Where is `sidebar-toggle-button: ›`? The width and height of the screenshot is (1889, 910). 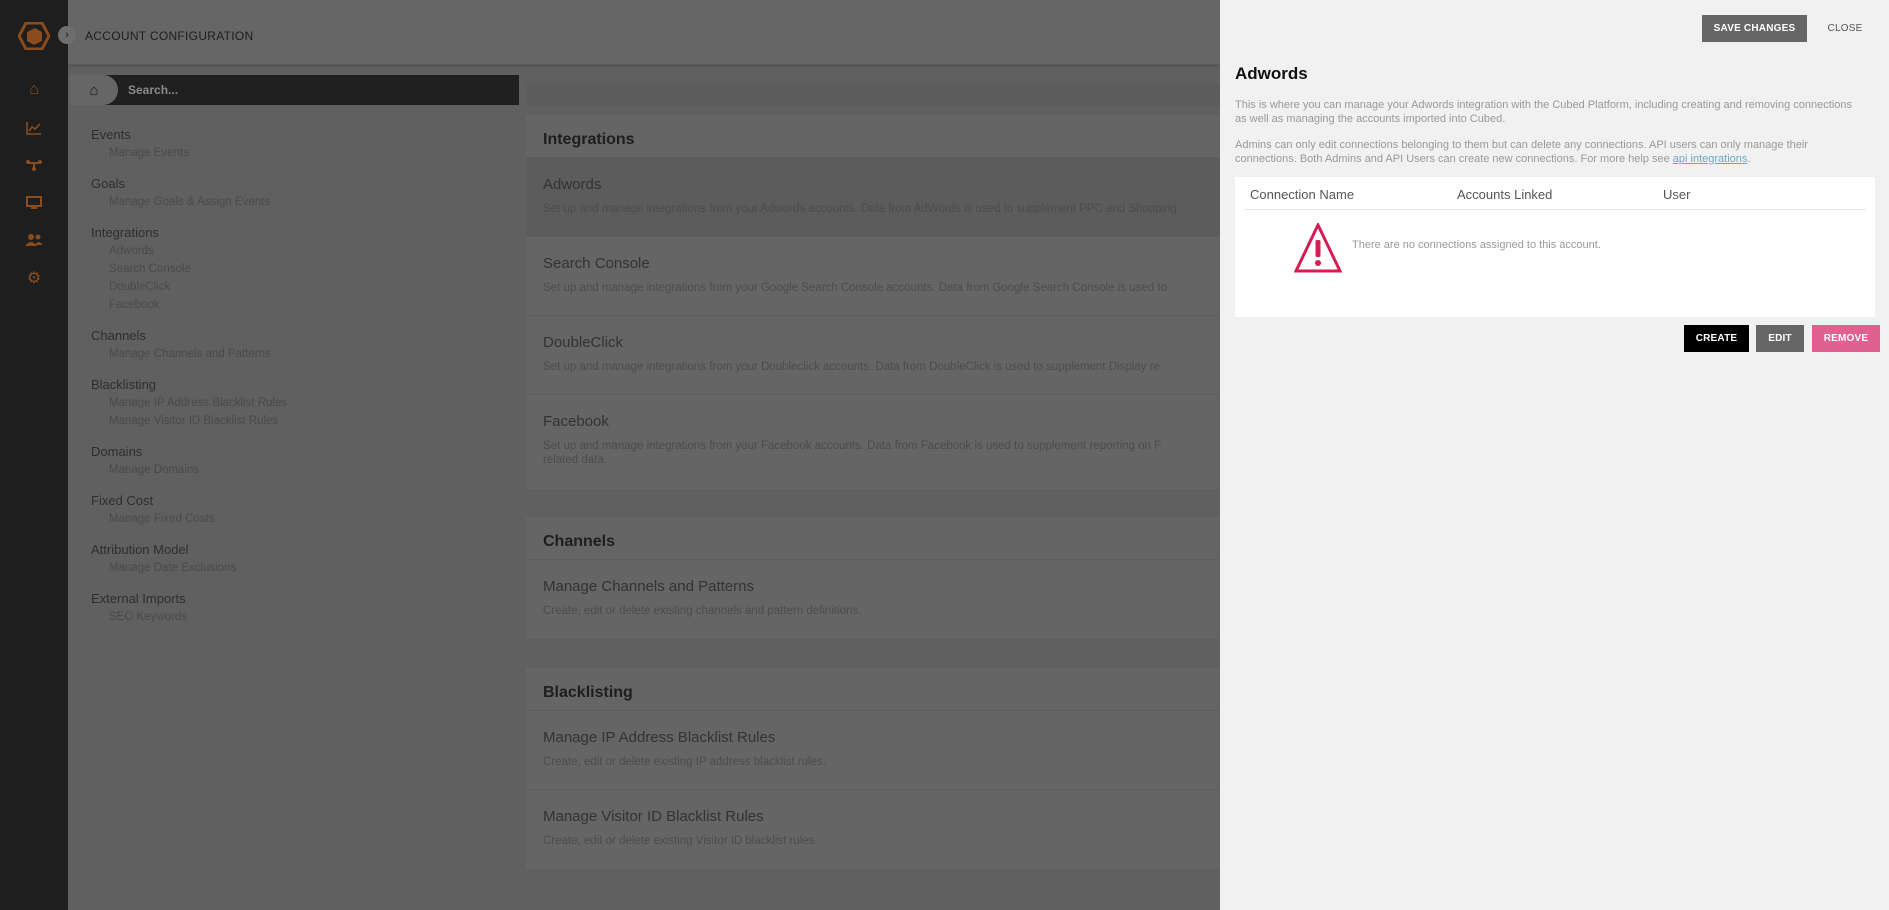
sidebar-toggle-button: › is located at coordinates (67, 35).